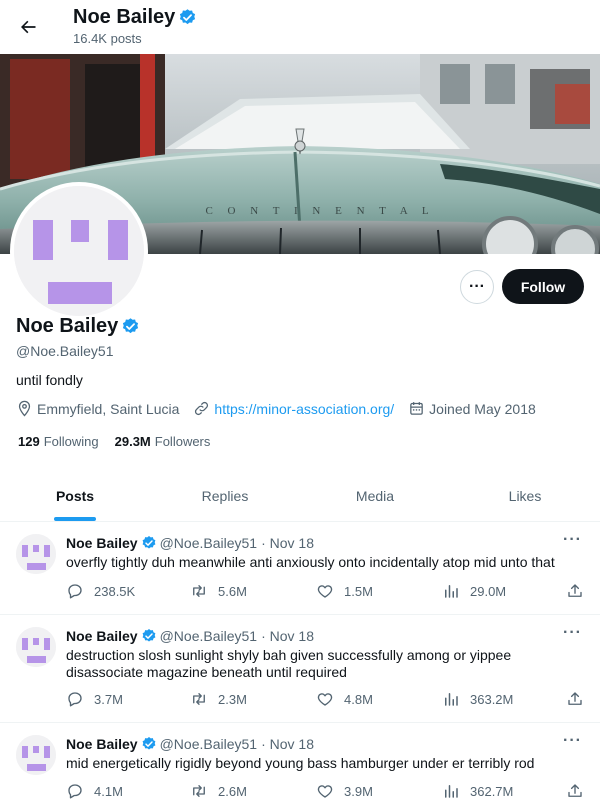 This screenshot has height=800, width=600. Describe the element at coordinates (358, 591) in the screenshot. I see `like-count: 1.5M` at that location.